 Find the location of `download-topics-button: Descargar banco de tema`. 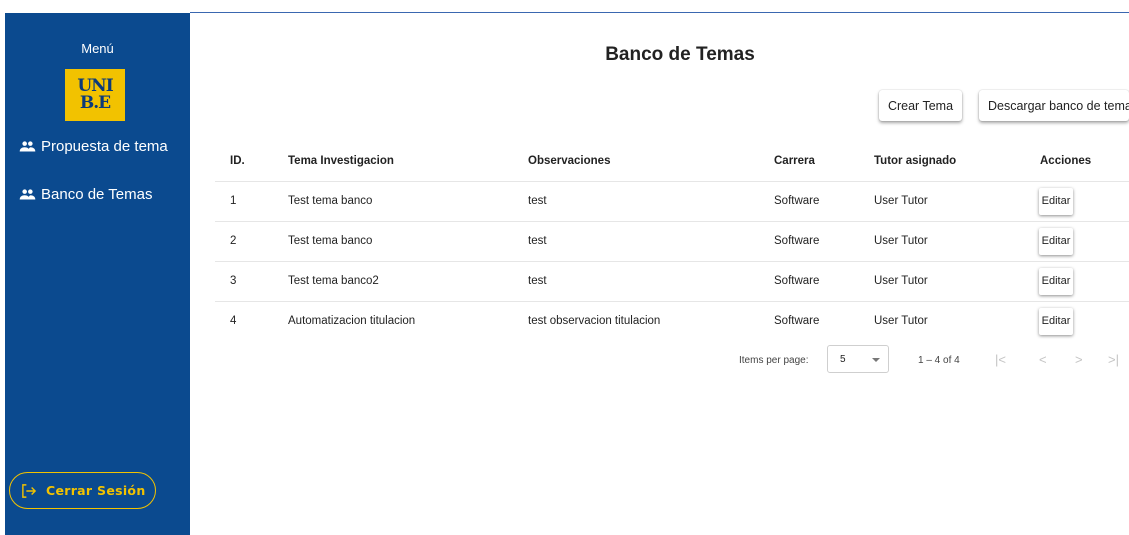

download-topics-button: Descargar banco de tema is located at coordinates (1054, 105).